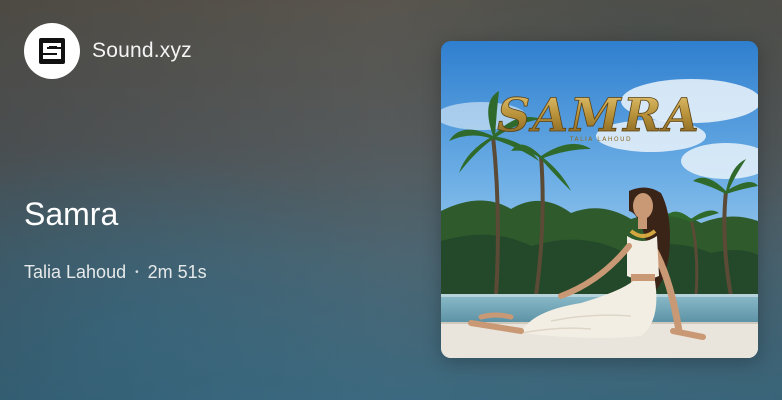 The image size is (782, 400). Describe the element at coordinates (177, 272) in the screenshot. I see `track-duration: 2m 51s` at that location.